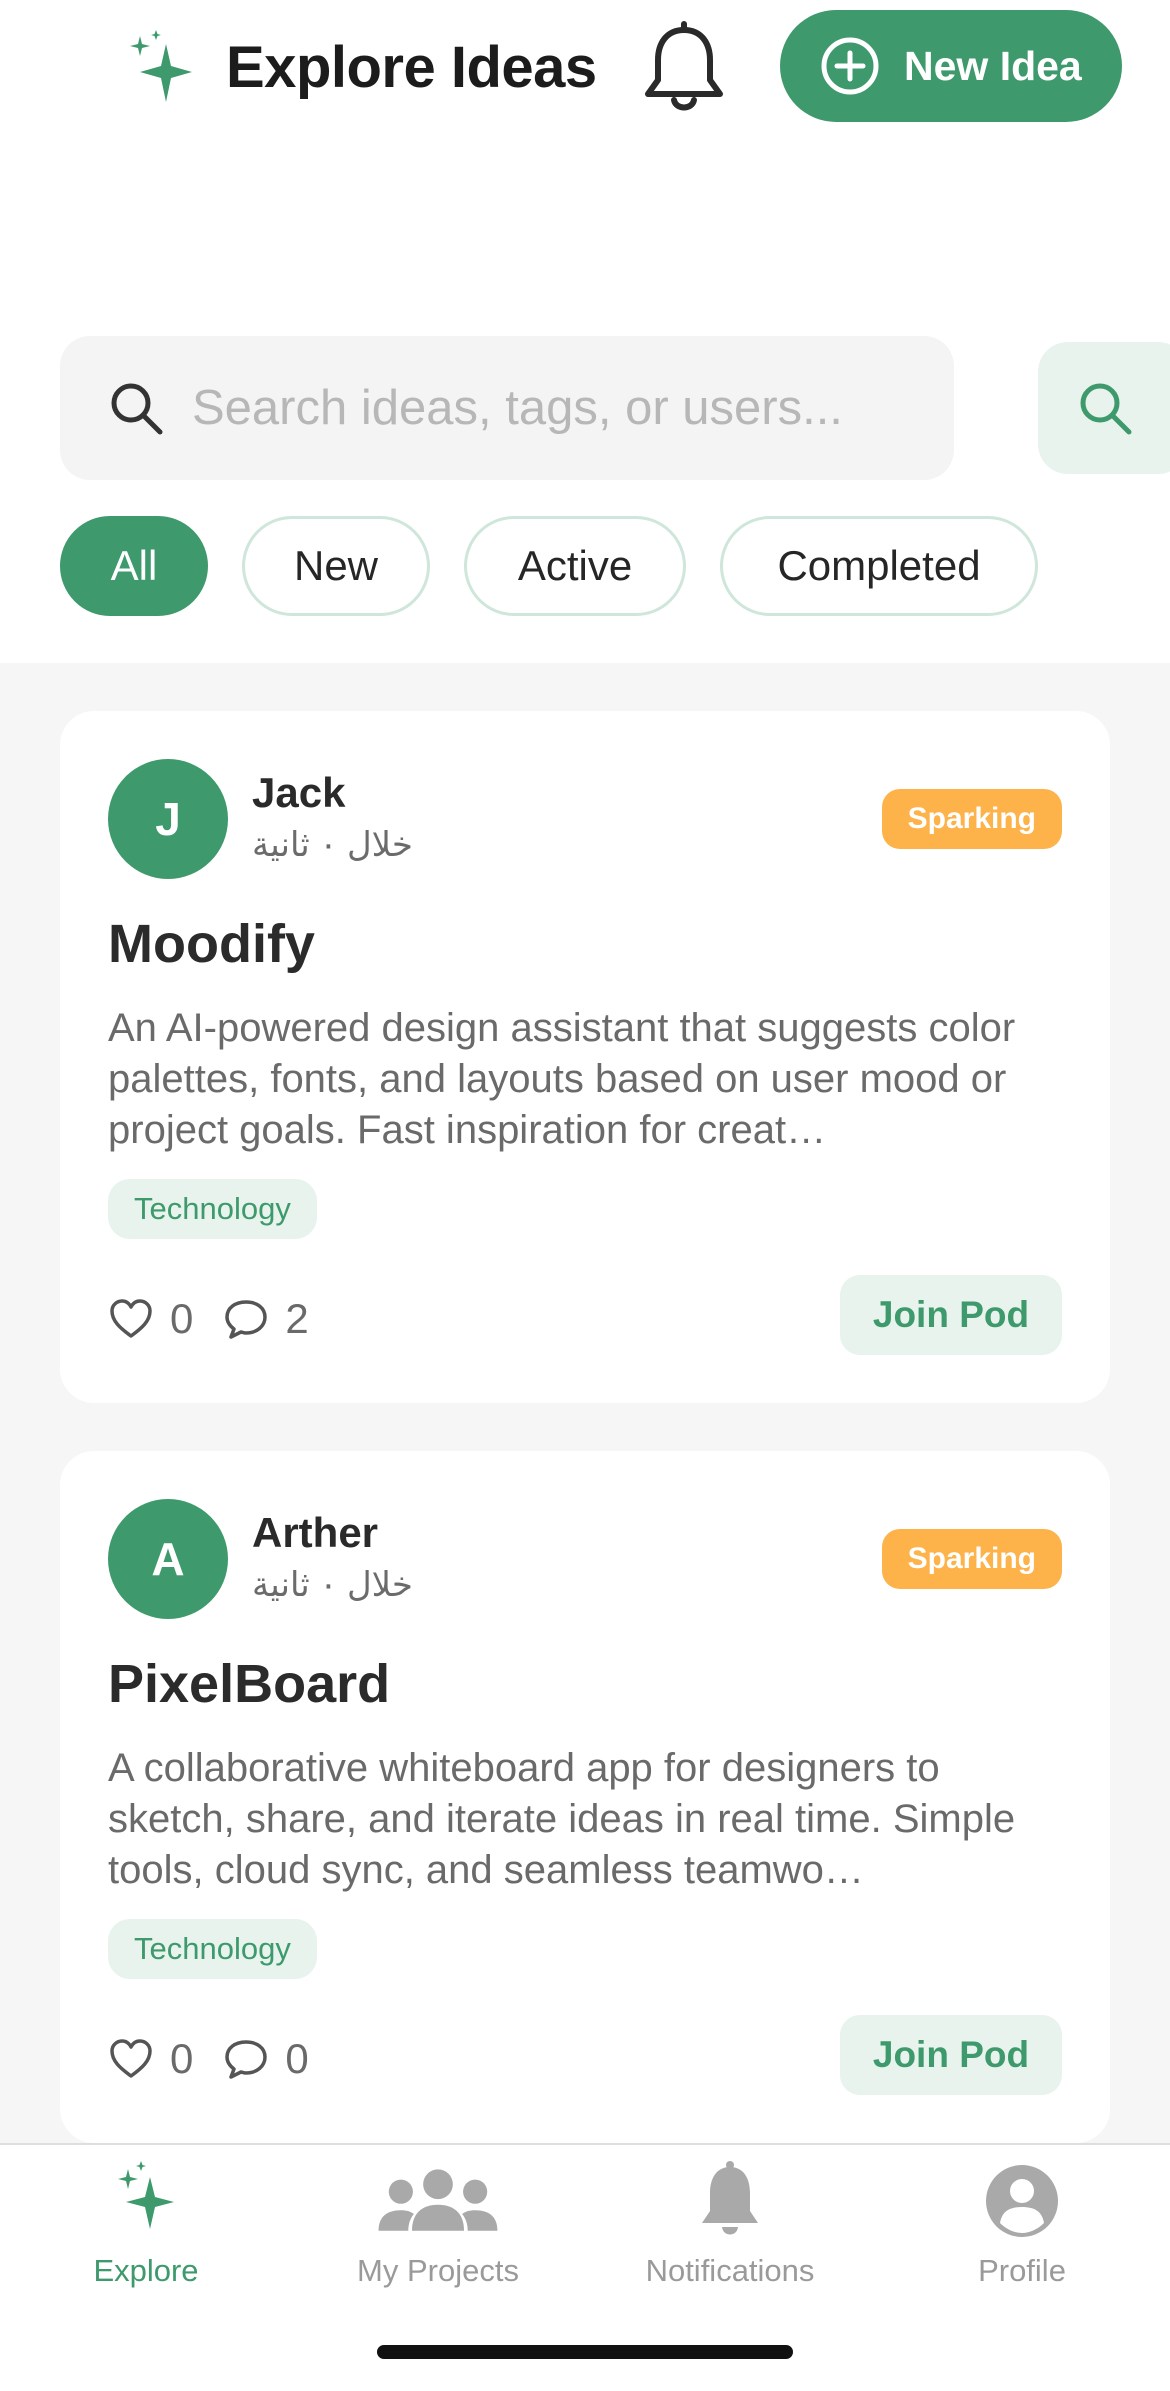 The height and width of the screenshot is (2391, 1170). I want to click on new-idea-label: New Idea, so click(993, 65).